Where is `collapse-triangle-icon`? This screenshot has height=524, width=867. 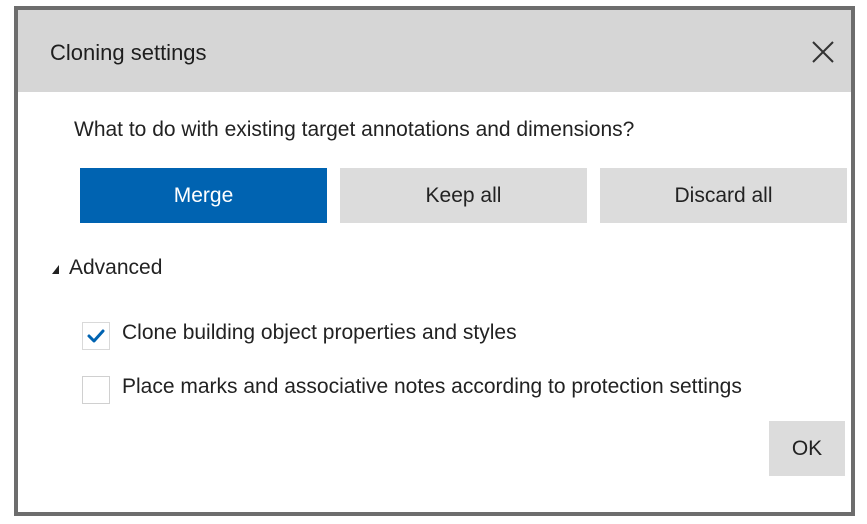 collapse-triangle-icon is located at coordinates (55, 269).